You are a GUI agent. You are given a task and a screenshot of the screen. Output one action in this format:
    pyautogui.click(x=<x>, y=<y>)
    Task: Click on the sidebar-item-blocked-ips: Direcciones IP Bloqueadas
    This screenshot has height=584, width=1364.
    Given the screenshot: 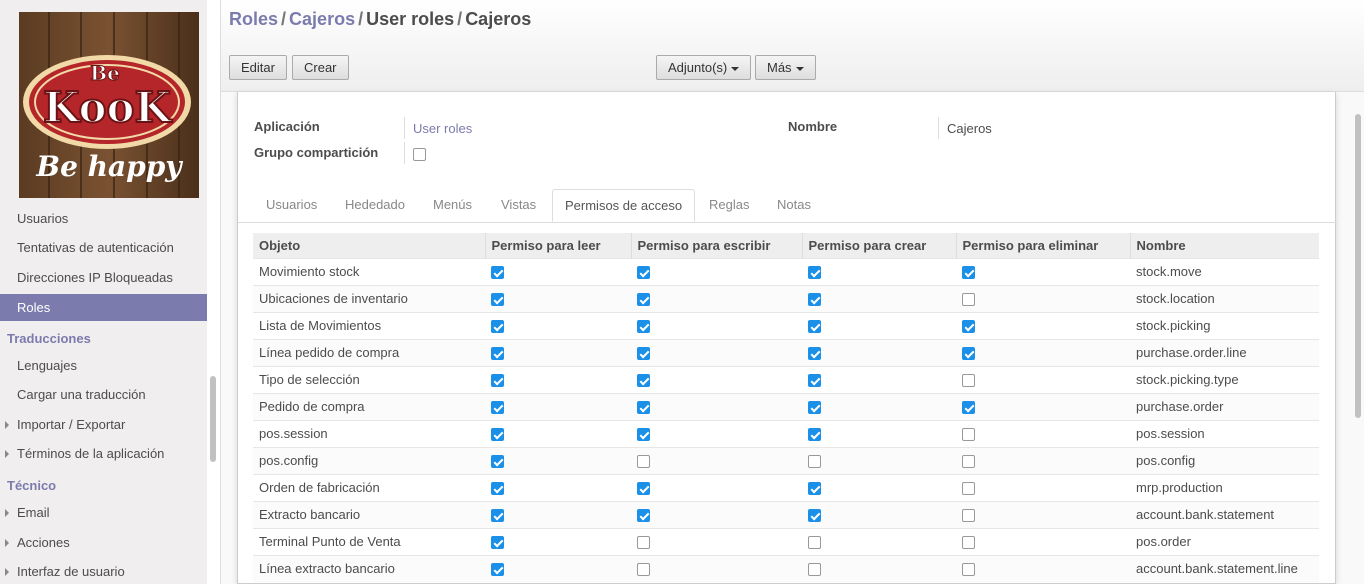 What is the action you would take?
    pyautogui.click(x=103, y=277)
    